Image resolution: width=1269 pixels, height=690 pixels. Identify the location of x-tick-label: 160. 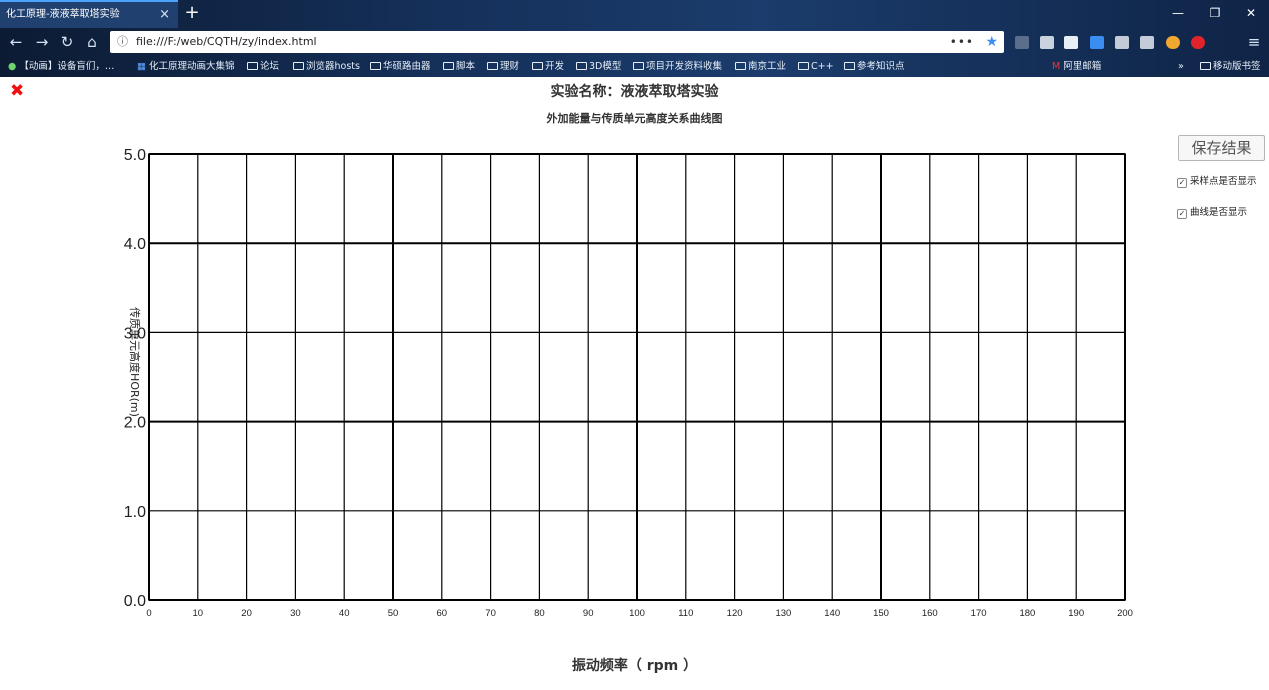
(930, 613).